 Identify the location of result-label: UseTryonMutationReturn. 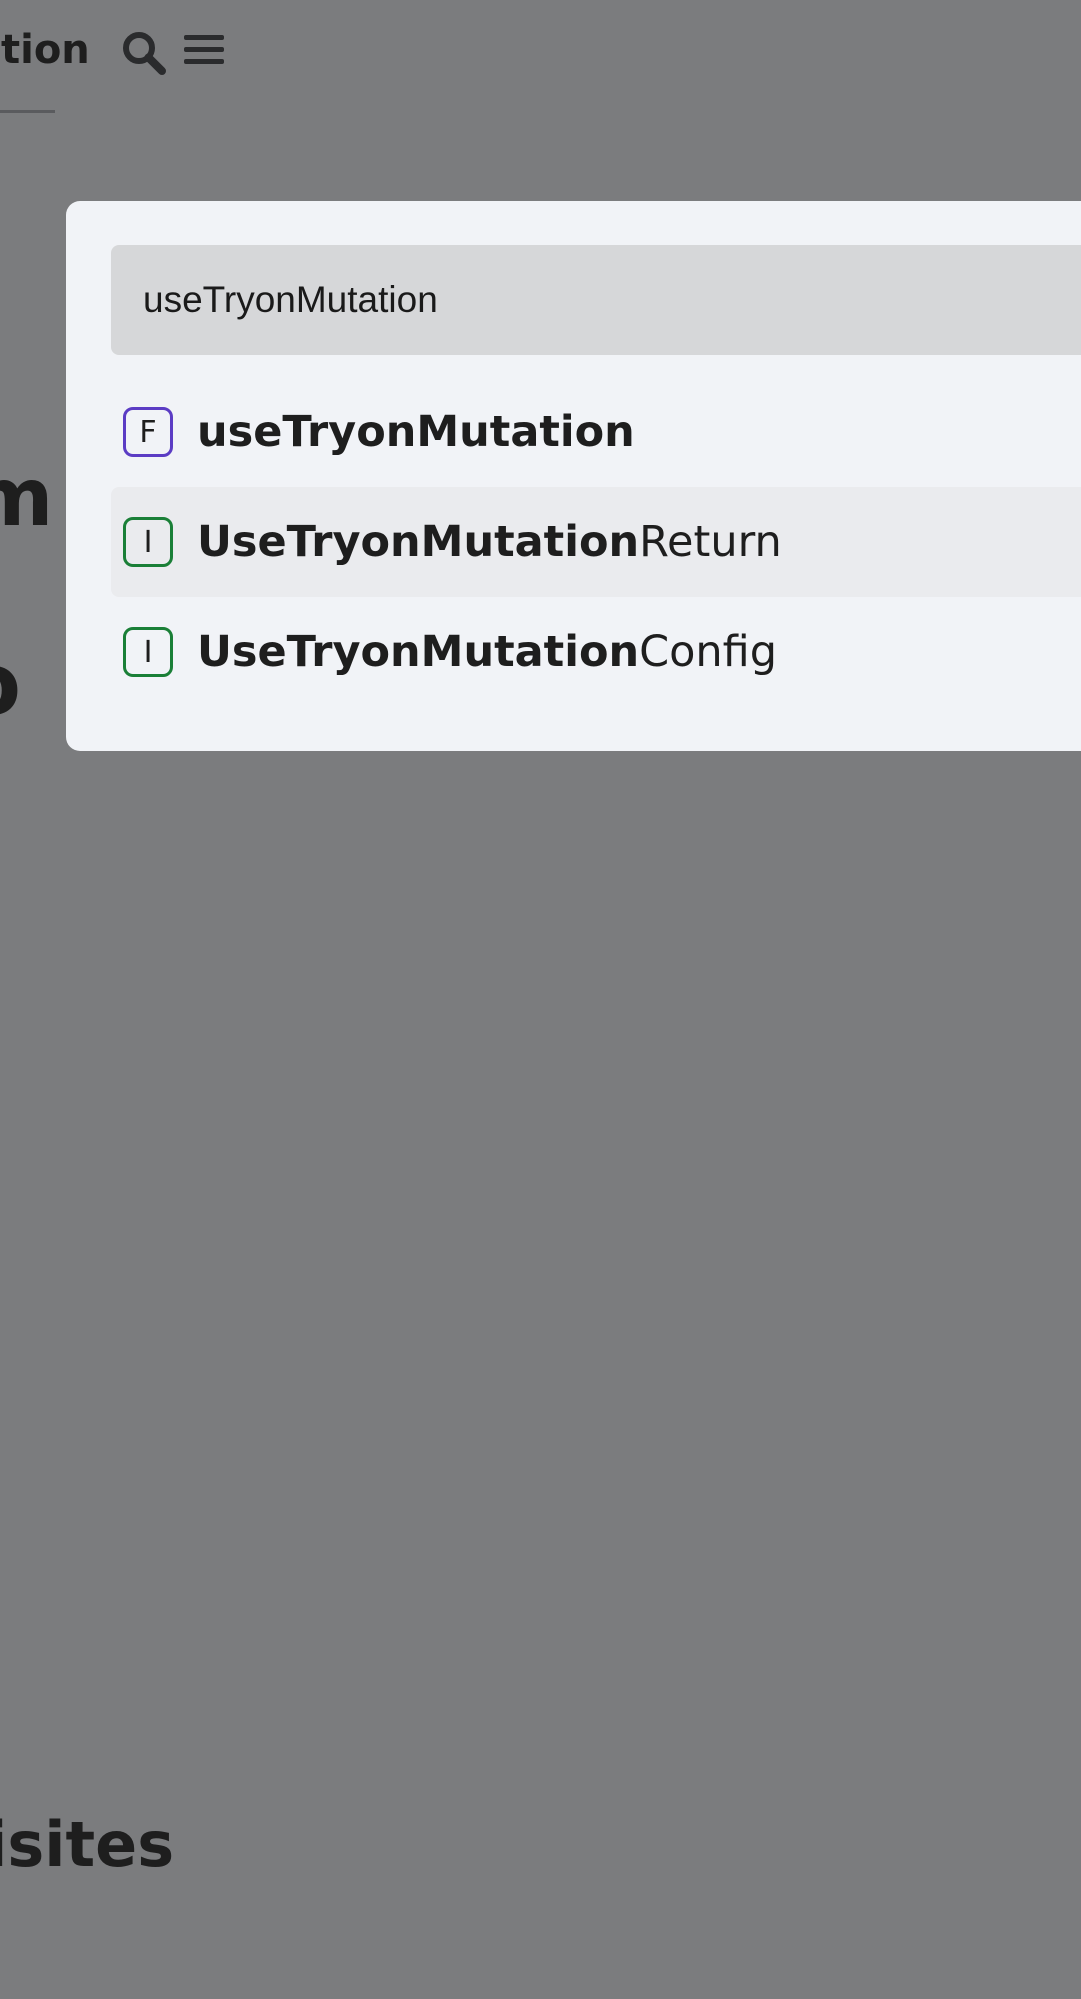
(489, 542).